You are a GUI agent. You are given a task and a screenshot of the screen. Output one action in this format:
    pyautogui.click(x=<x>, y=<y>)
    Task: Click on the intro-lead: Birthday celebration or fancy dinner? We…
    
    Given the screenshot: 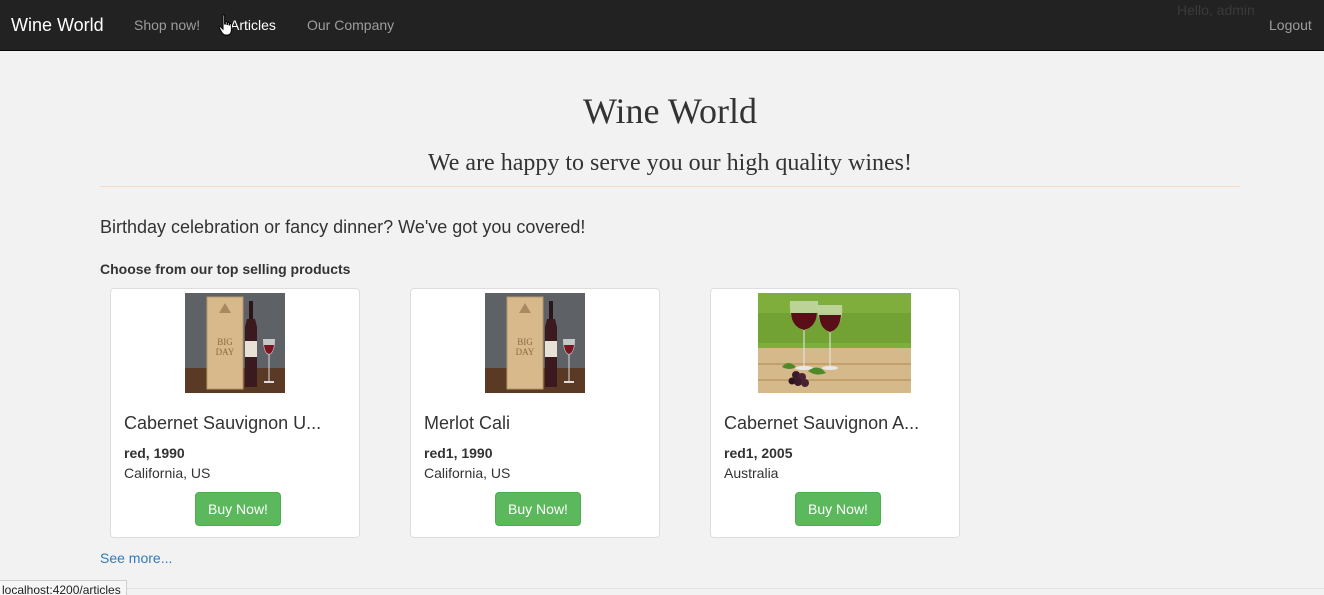 What is the action you would take?
    pyautogui.click(x=343, y=227)
    